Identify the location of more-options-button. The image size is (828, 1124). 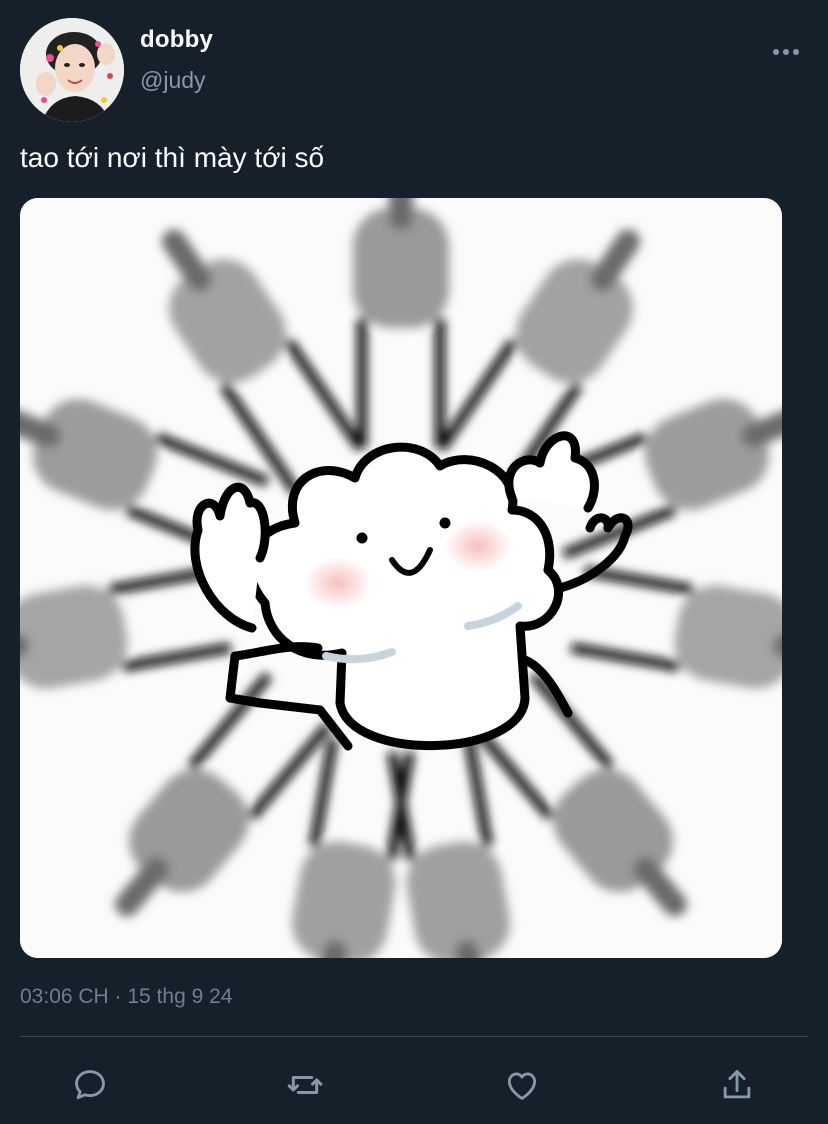
(786, 52).